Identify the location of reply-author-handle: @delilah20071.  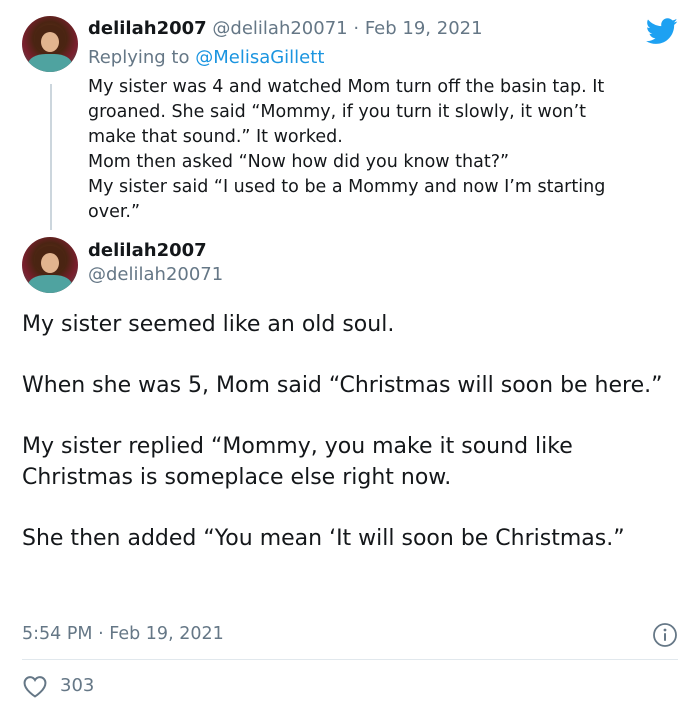
(279, 28).